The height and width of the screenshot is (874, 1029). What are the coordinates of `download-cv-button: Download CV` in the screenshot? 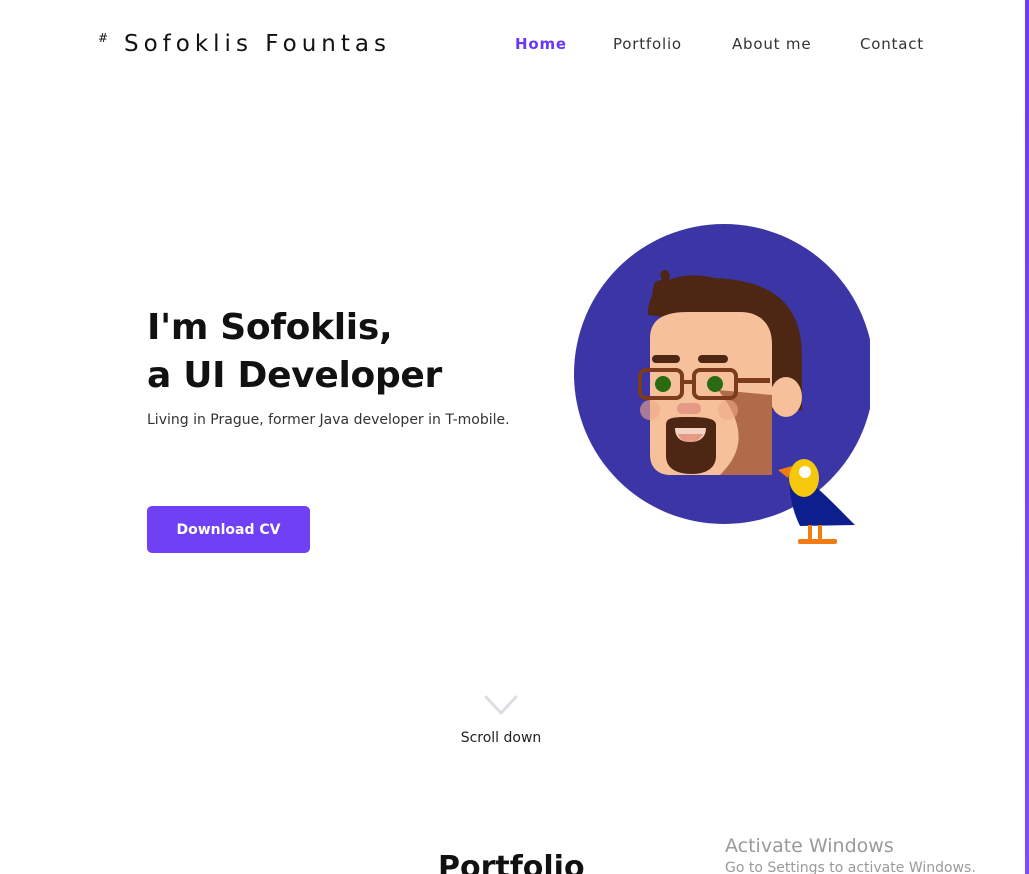 It's located at (228, 529).